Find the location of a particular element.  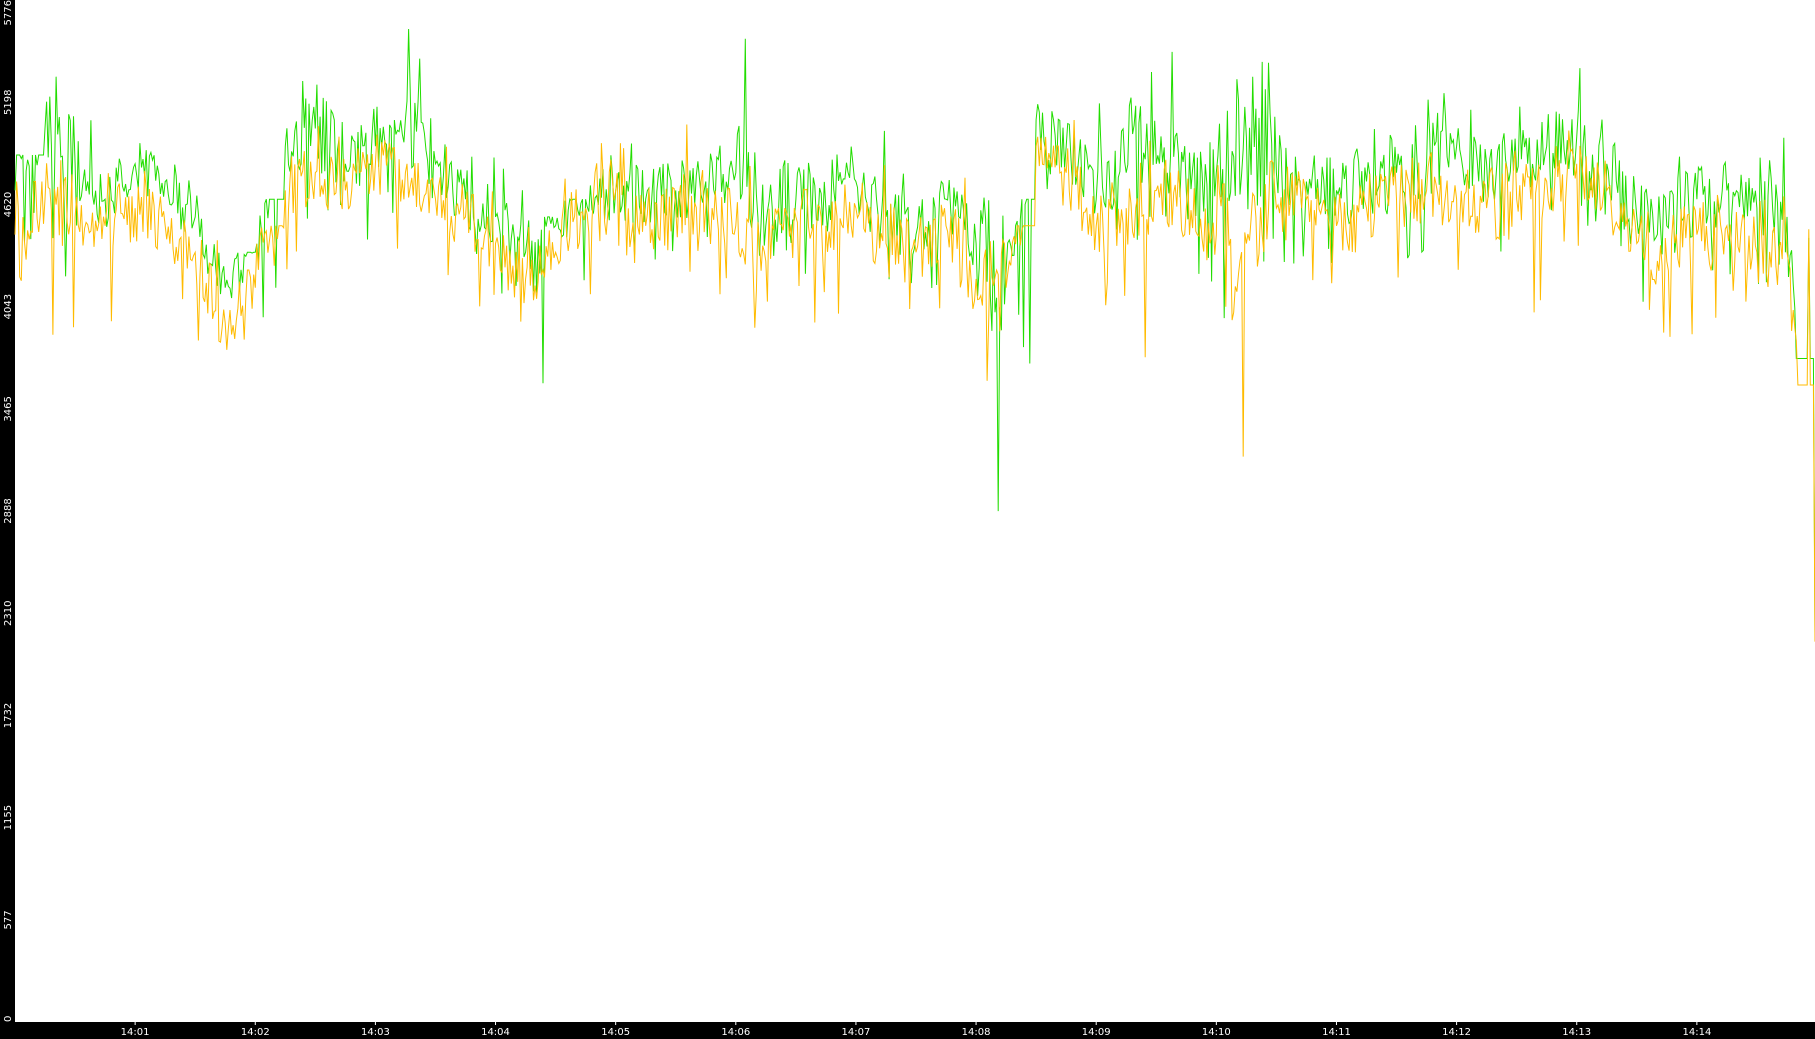

x-tick-label: 14:03 is located at coordinates (375, 1032).